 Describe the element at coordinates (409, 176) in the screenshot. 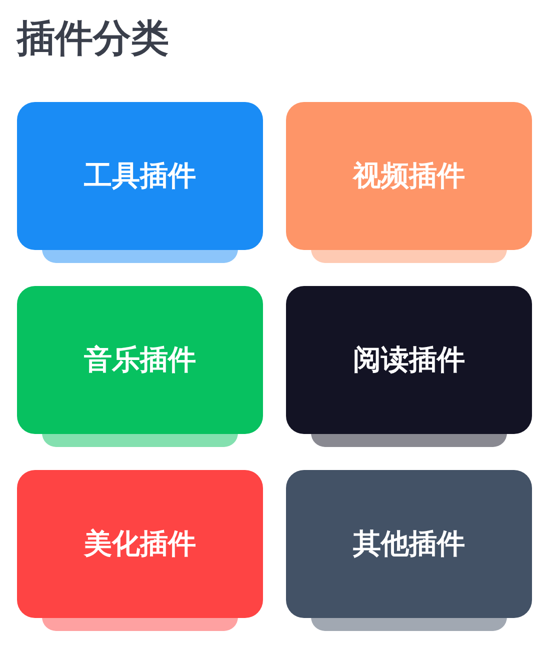

I see `category-card: 视频插件` at that location.